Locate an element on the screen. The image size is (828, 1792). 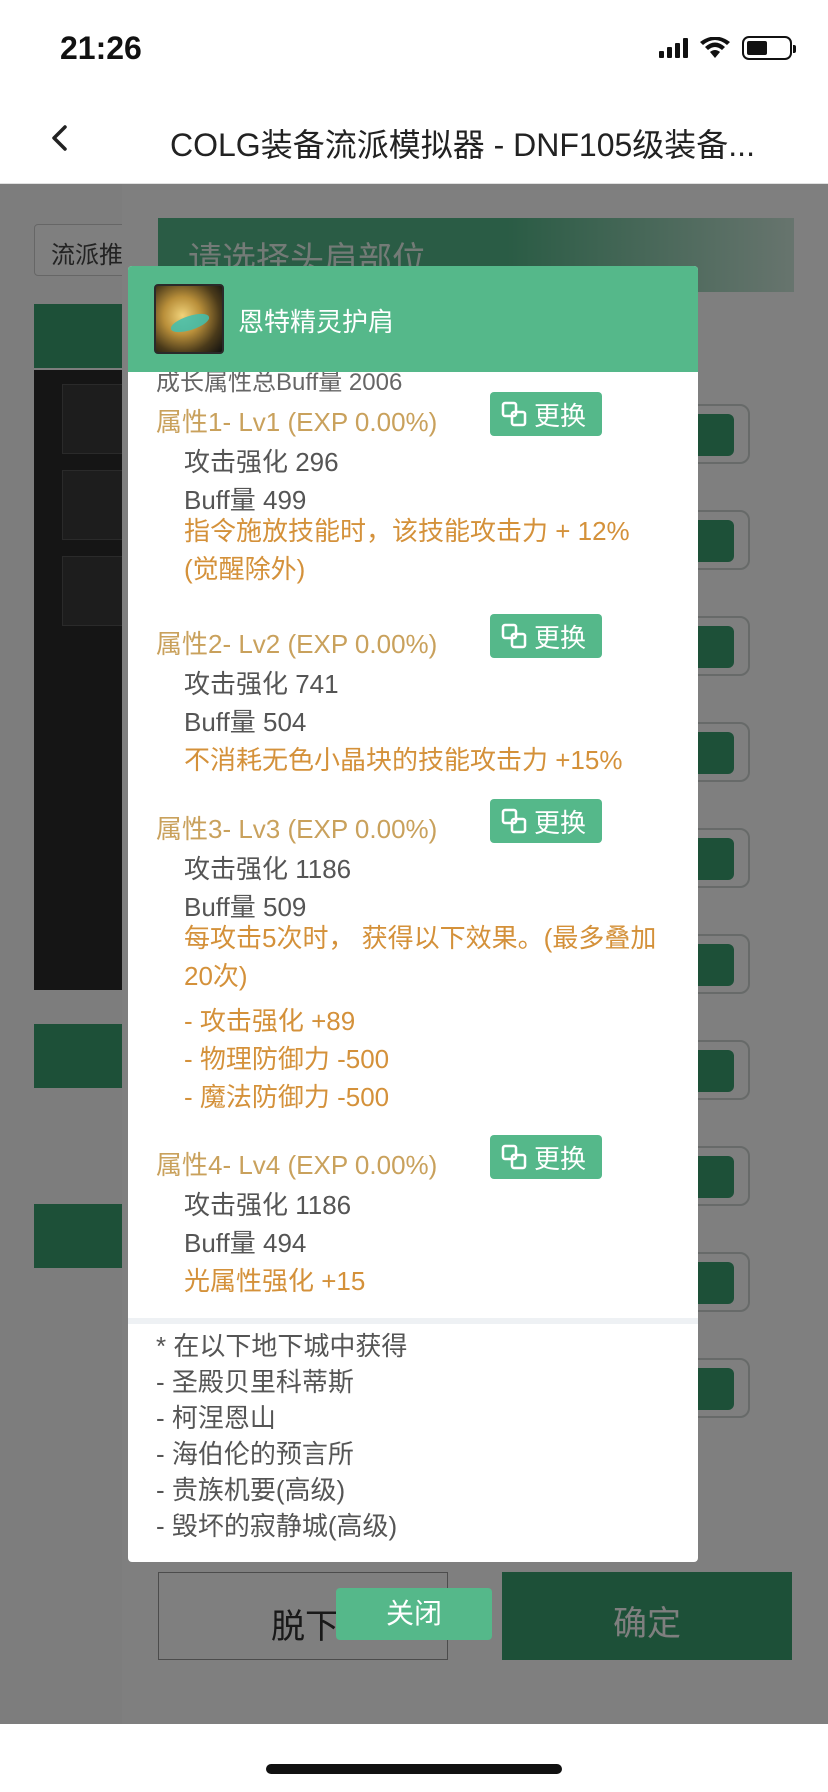
modal-header: 恩特精灵护肩 is located at coordinates (413, 319).